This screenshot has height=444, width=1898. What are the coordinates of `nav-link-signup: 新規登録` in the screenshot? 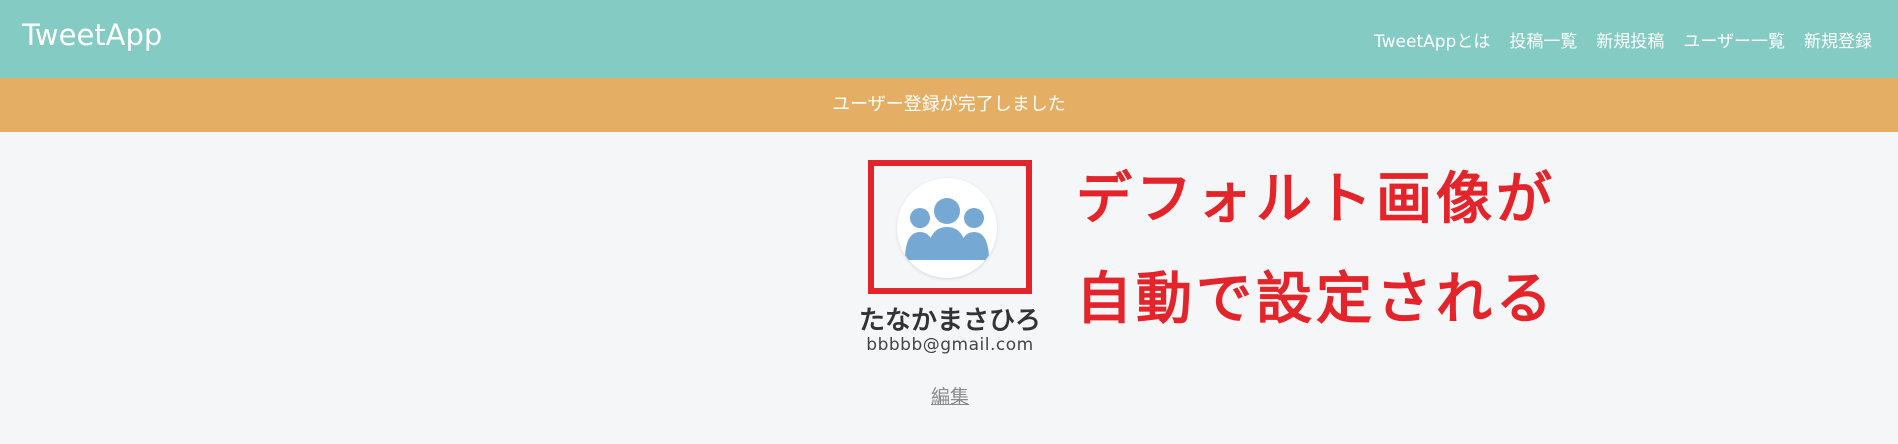 It's located at (1838, 42).